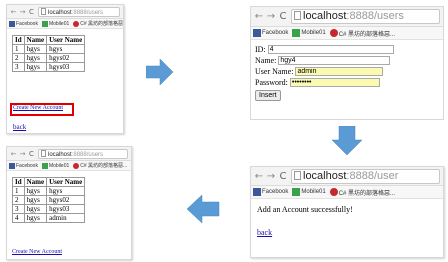  Describe the element at coordinates (49, 218) in the screenshot. I see `table-row: 4 hgys admin` at that location.